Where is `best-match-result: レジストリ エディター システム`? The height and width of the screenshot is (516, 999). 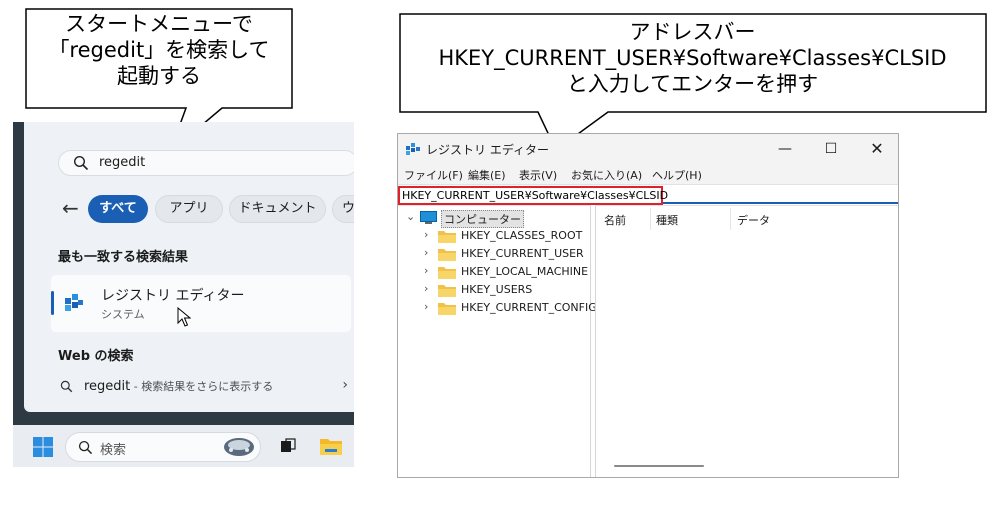
best-match-result: レジストリ エディター システム is located at coordinates (201, 303).